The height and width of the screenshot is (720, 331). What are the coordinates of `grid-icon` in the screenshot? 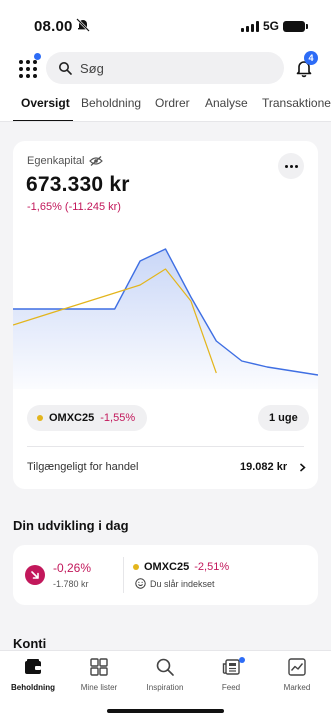 It's located at (99, 667).